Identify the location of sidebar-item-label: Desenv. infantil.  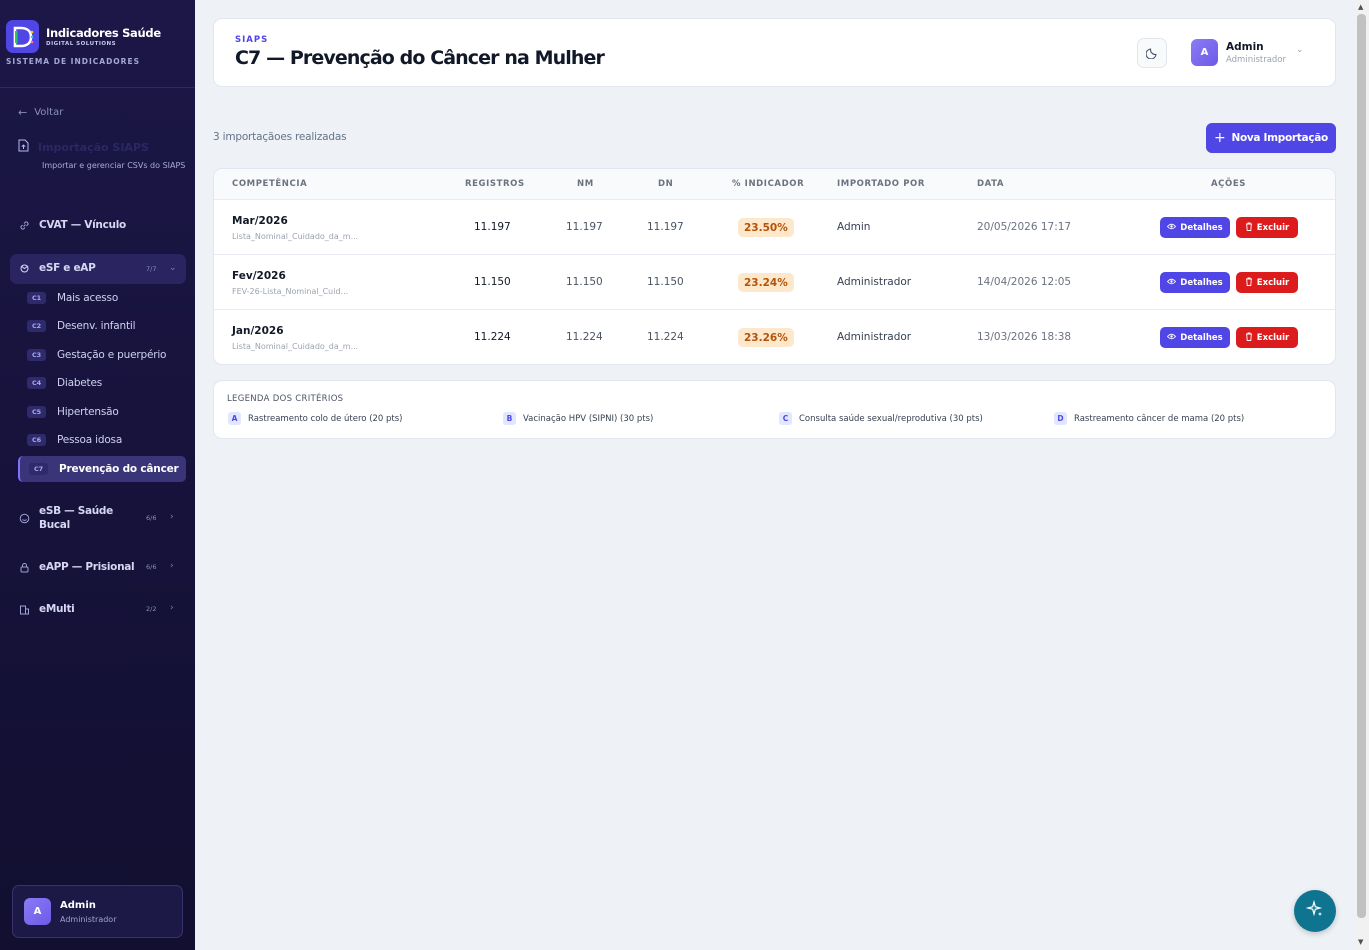
(96, 326).